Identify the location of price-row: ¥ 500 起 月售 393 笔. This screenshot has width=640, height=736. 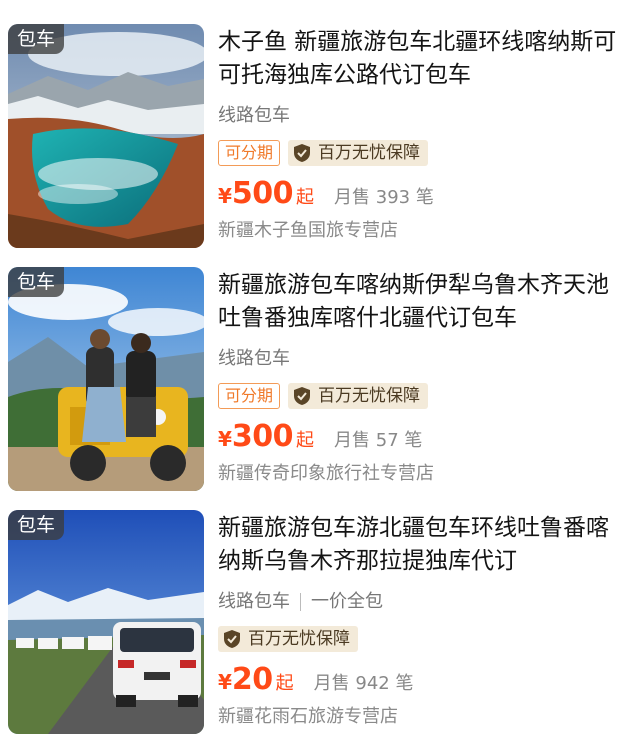
(424, 193).